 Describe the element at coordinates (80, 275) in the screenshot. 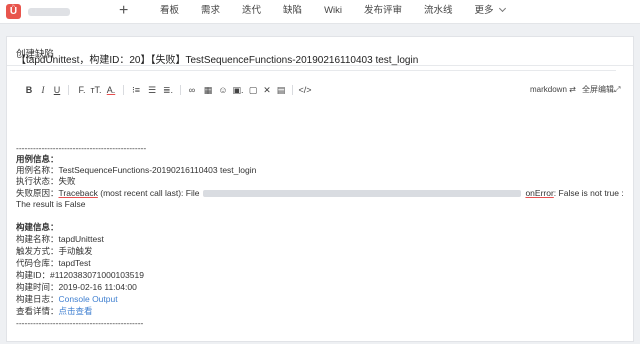

I see `build-id-line: 构建ID：#1120383071000103519` at that location.